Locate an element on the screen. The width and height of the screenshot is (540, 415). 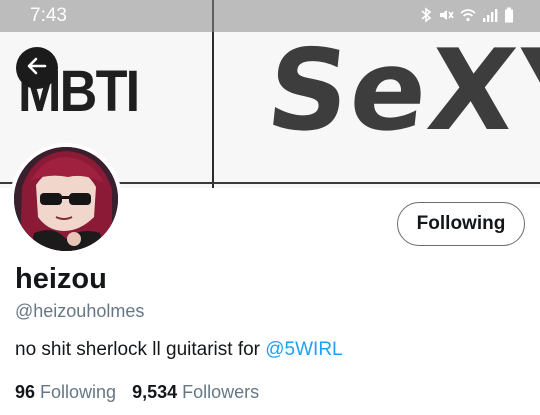
status-bar: 7:43 is located at coordinates (270, 16).